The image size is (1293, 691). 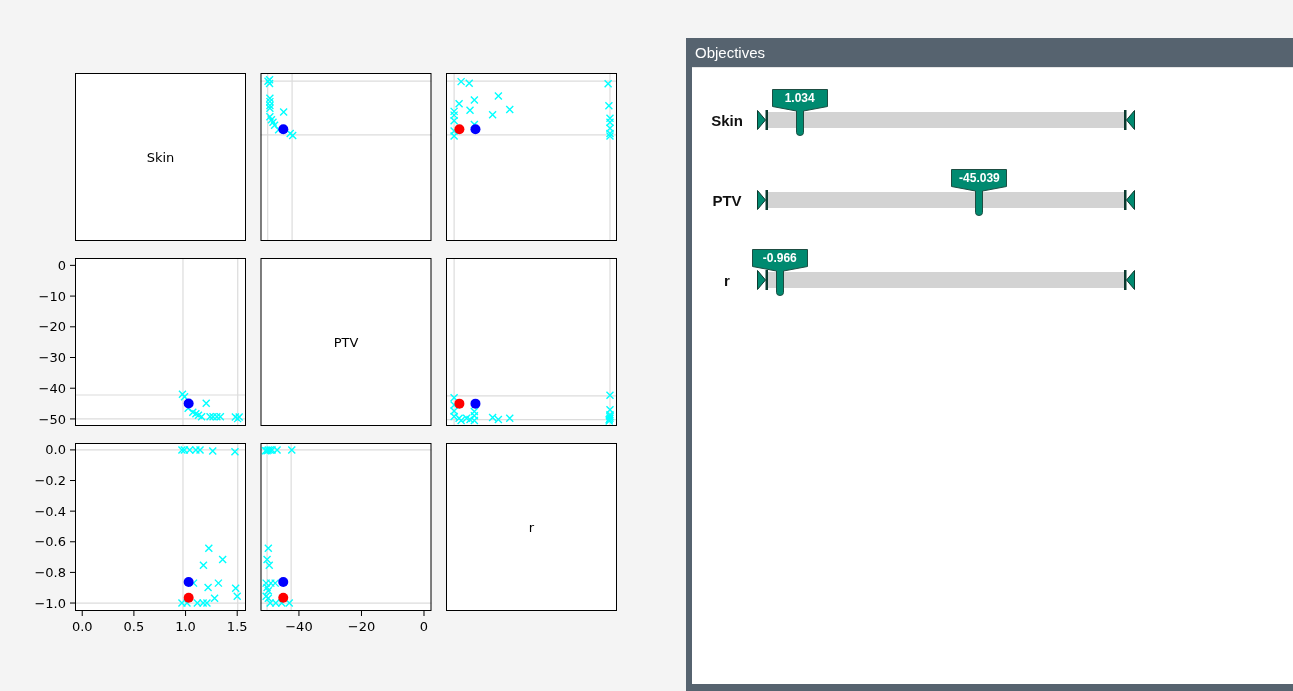 I want to click on tick-label: −10, so click(x=52, y=296).